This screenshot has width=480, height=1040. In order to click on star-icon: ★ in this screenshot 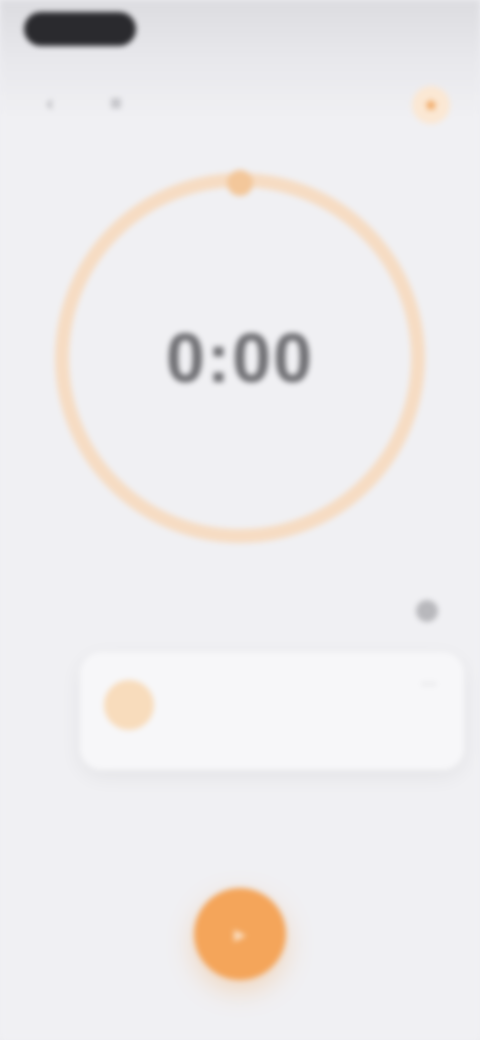, I will do `click(431, 105)`.